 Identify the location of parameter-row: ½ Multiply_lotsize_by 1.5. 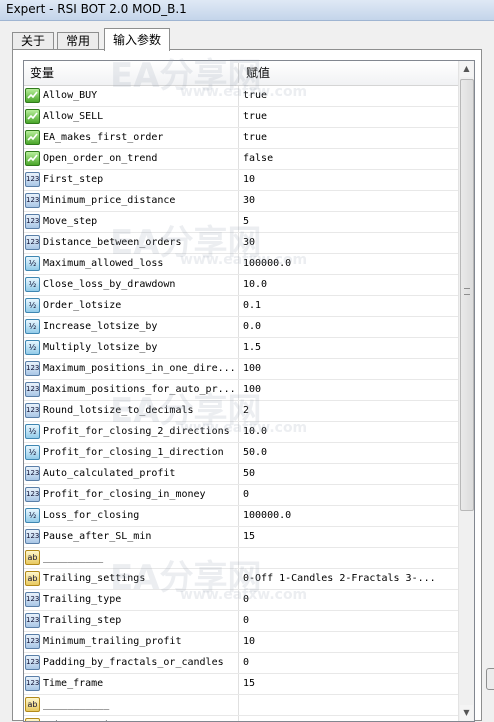
(242, 348).